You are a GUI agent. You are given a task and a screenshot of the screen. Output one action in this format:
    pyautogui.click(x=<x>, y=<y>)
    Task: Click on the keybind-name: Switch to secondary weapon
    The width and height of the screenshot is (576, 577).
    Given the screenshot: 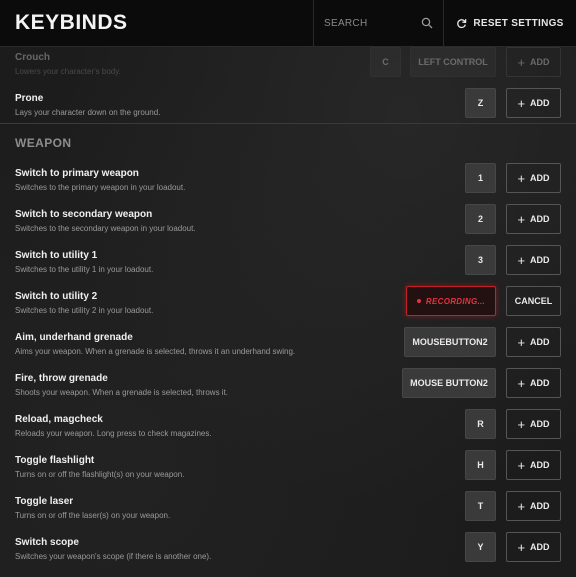 What is the action you would take?
    pyautogui.click(x=84, y=214)
    